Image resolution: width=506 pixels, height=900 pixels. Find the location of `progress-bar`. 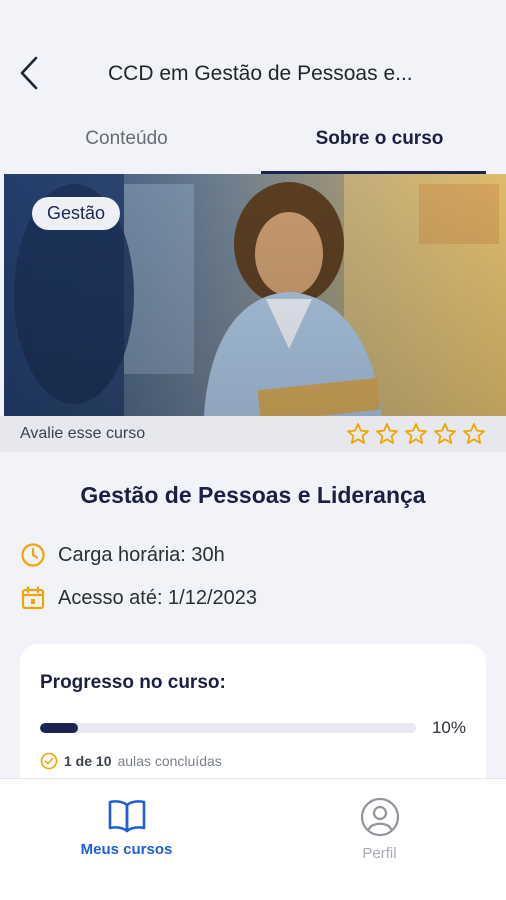

progress-bar is located at coordinates (228, 728).